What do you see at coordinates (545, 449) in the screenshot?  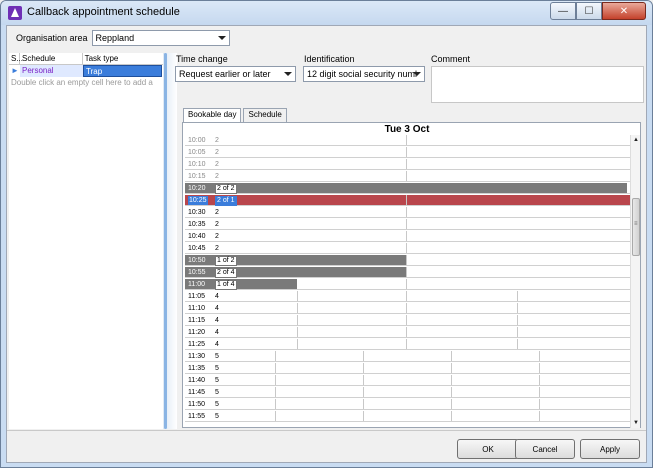 I see `cancel-button: Cancel` at bounding box center [545, 449].